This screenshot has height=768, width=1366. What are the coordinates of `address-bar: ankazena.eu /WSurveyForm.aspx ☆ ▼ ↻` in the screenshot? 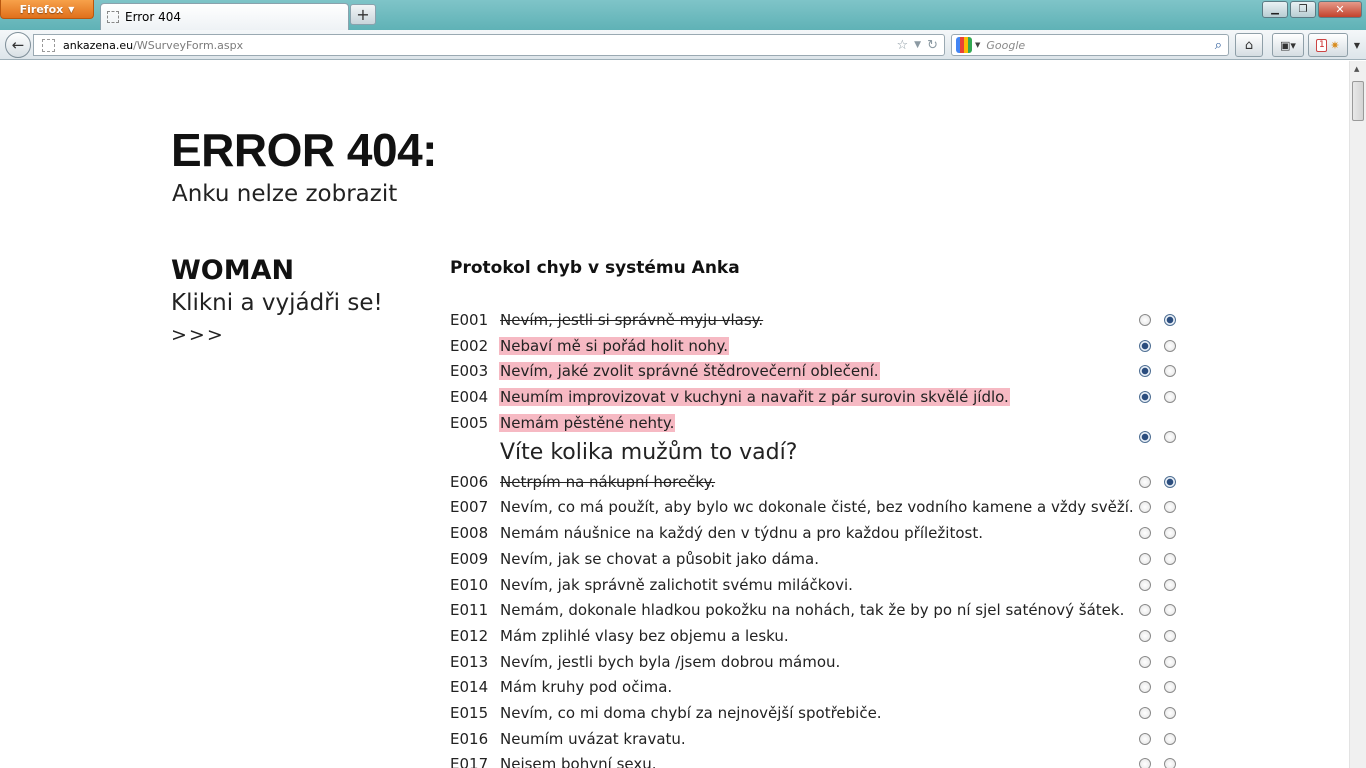 It's located at (489, 45).